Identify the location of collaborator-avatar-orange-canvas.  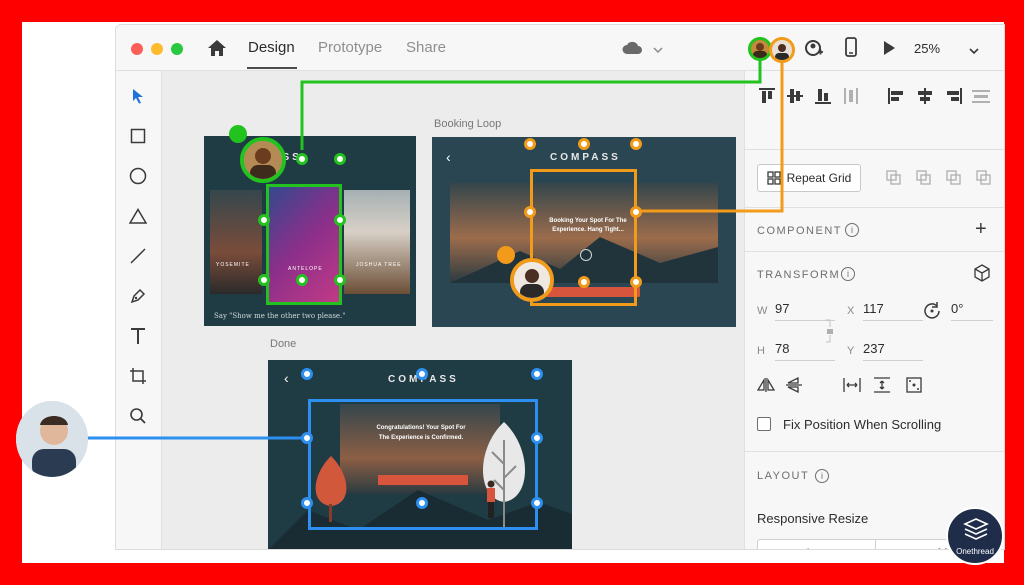
(532, 280).